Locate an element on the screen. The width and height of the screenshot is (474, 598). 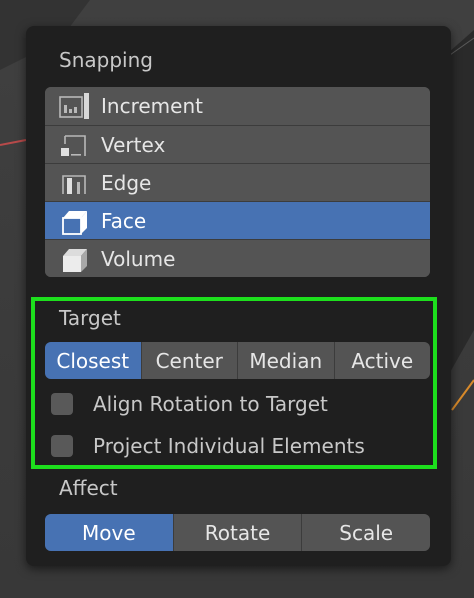
affect-option-rotate: Rotate is located at coordinates (237, 532).